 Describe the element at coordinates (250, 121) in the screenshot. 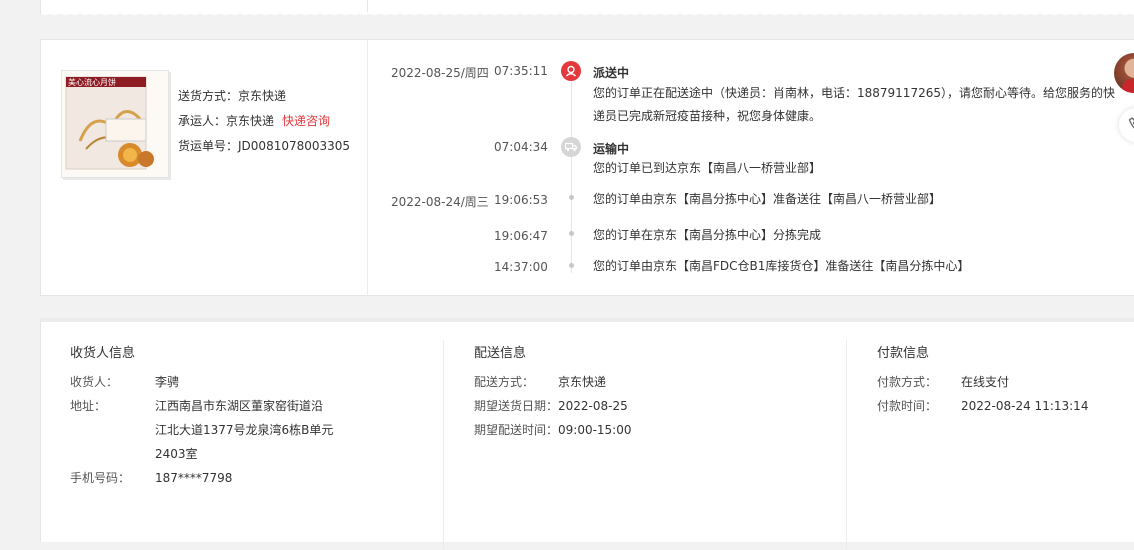

I see `carrier-value: 京东快递` at that location.